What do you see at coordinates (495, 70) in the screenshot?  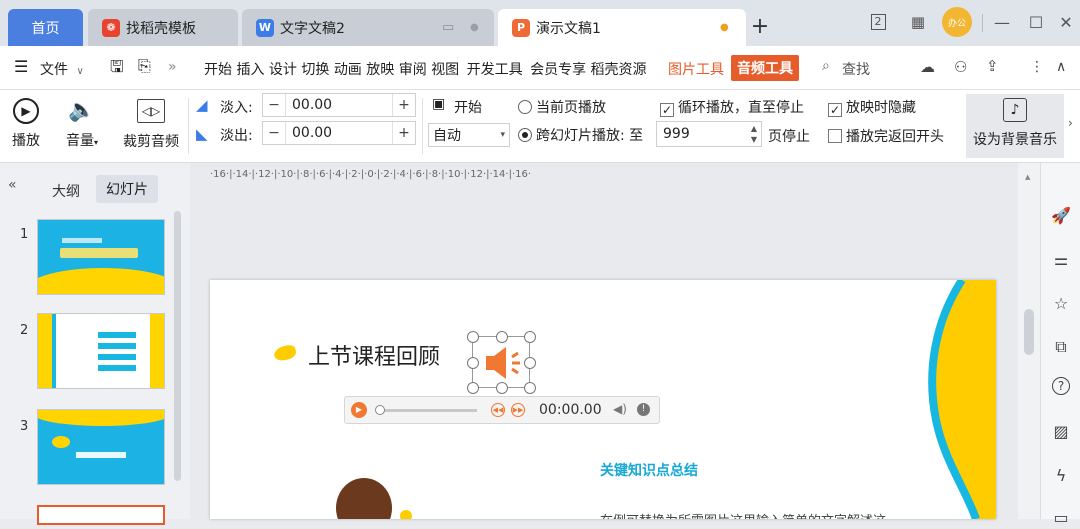 I see `menu-item-devtools: 开发工具` at bounding box center [495, 70].